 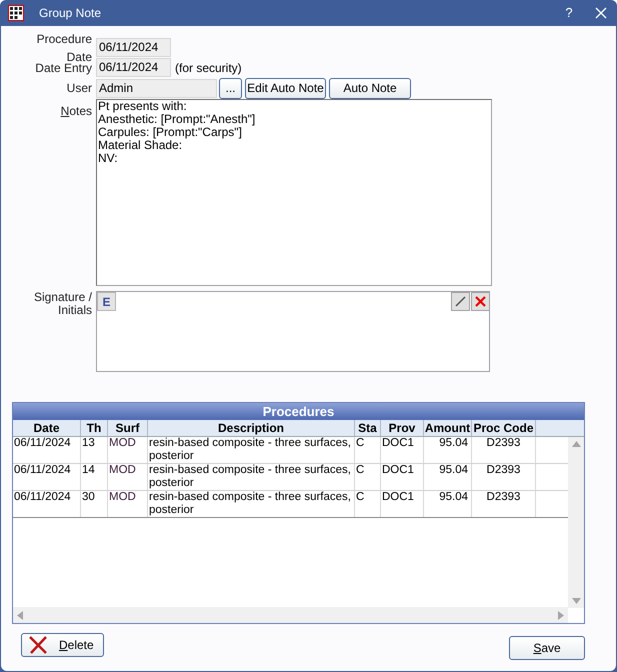 What do you see at coordinates (94, 477) in the screenshot?
I see `table-cell: 14` at bounding box center [94, 477].